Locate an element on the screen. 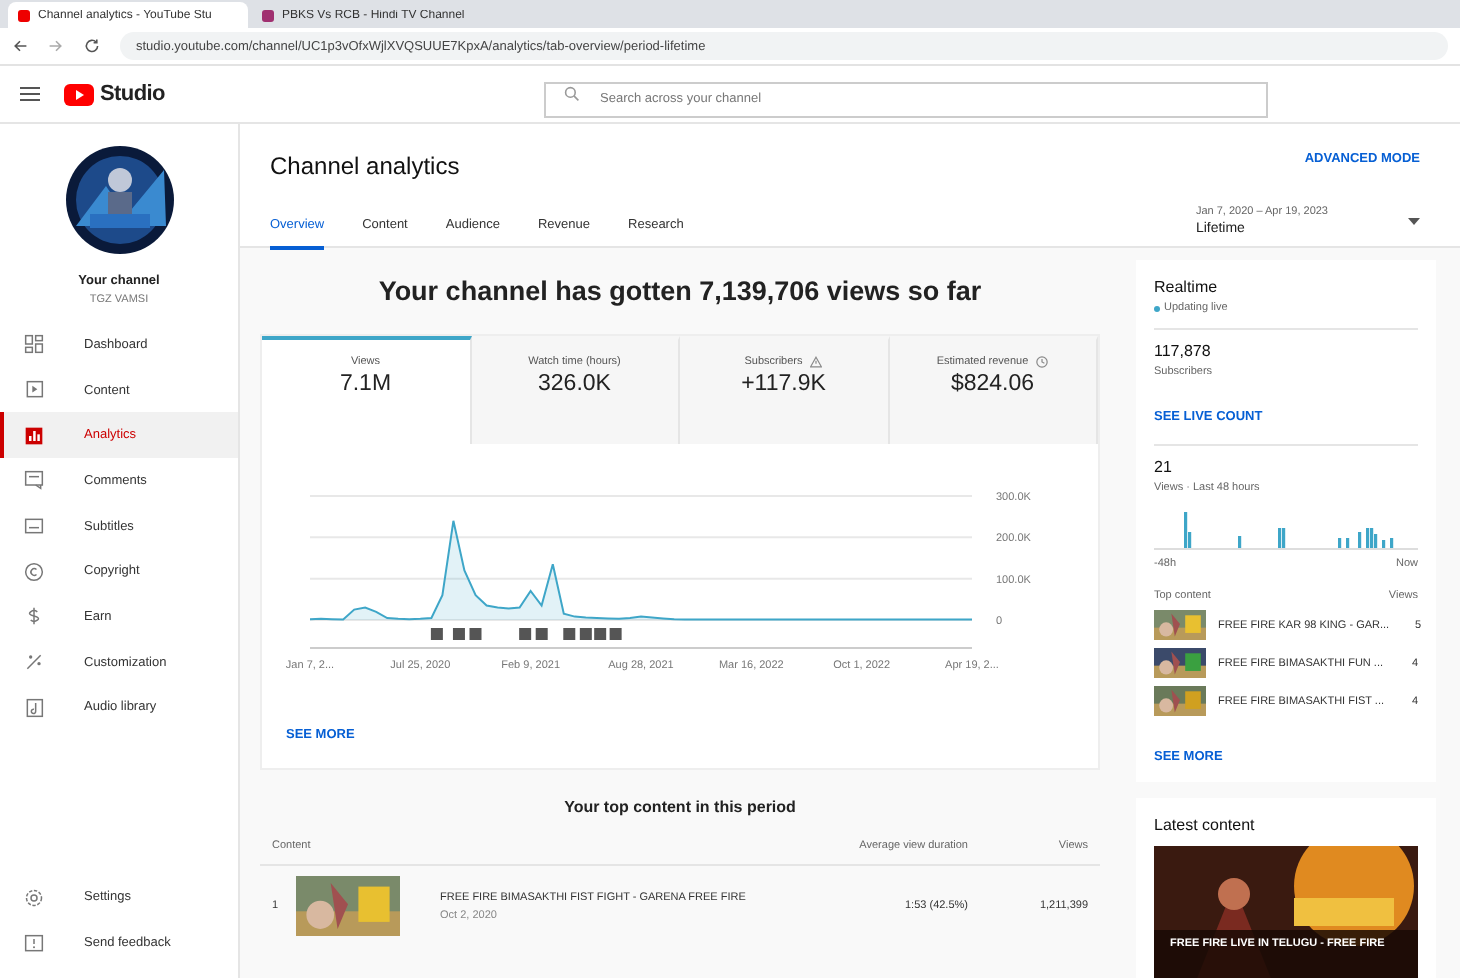  content-icon is located at coordinates (34, 390).